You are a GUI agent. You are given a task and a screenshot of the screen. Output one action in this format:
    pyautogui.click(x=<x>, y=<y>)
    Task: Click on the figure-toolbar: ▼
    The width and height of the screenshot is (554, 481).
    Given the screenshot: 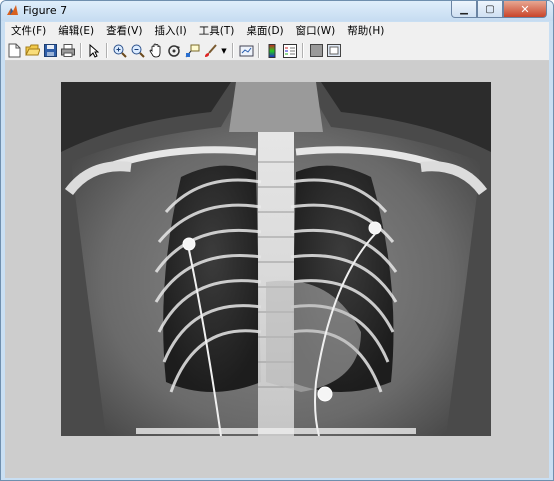 What is the action you would take?
    pyautogui.click(x=277, y=51)
    